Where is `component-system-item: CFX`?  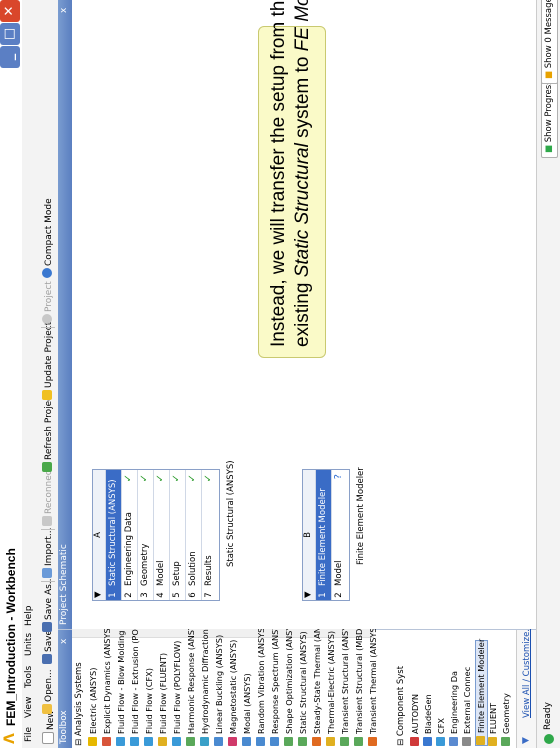
component-system-item: CFX is located at coordinates (441, 732).